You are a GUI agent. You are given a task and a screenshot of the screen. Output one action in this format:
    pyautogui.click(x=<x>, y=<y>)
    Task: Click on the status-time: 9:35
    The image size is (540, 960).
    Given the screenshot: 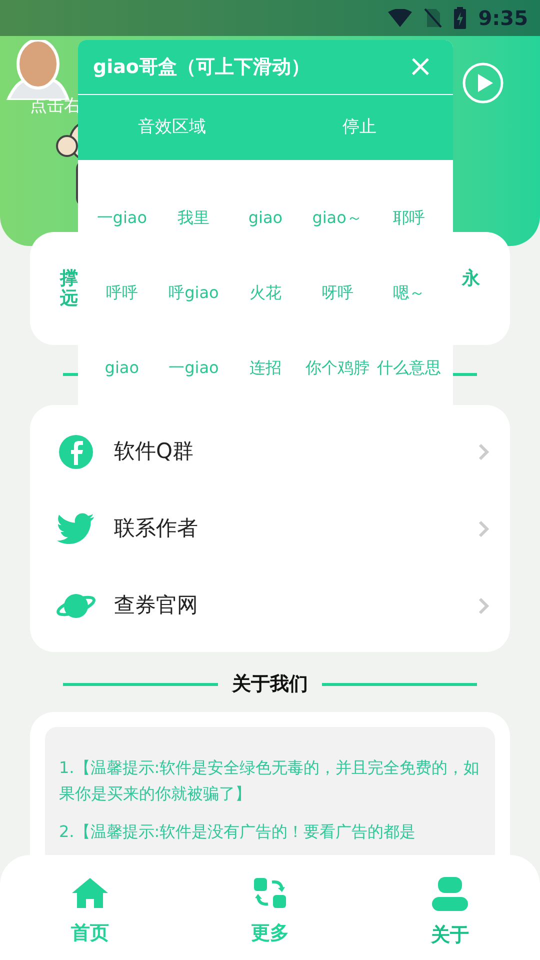 What is the action you would take?
    pyautogui.click(x=503, y=18)
    